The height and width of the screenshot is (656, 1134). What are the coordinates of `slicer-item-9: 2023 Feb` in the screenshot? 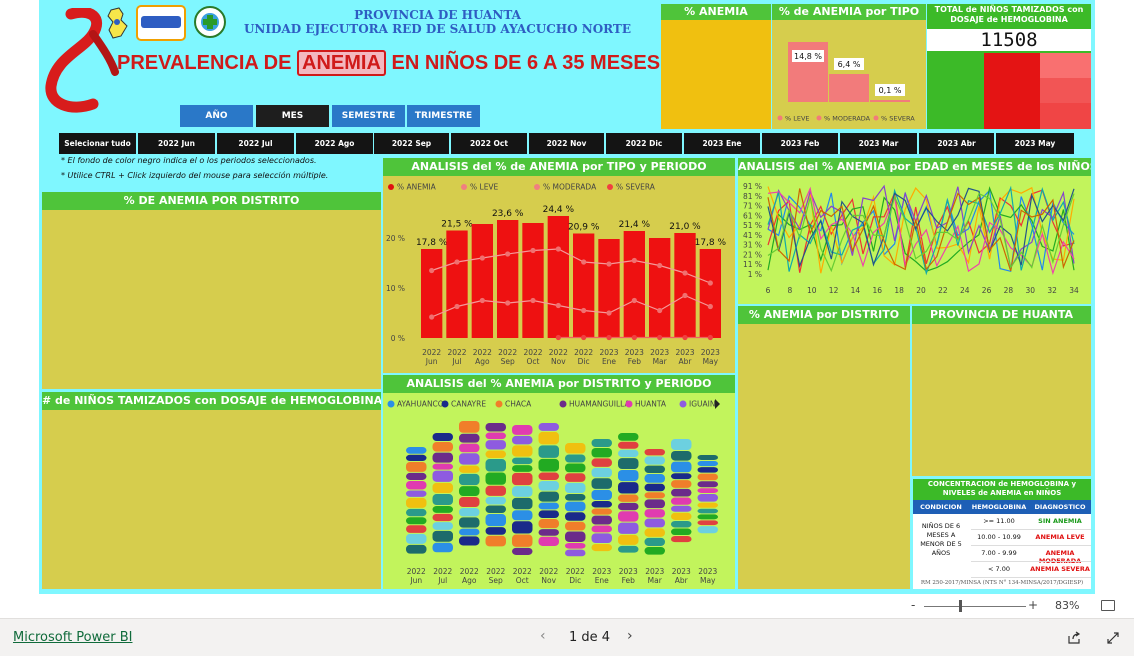 It's located at (800, 143).